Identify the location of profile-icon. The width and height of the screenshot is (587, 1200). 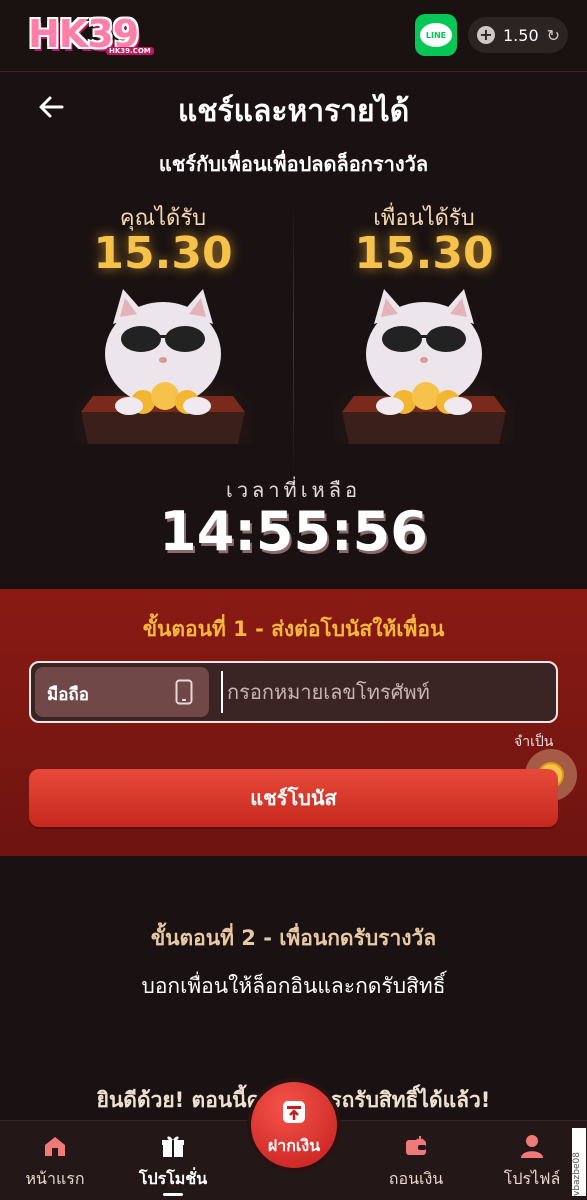
(532, 1146).